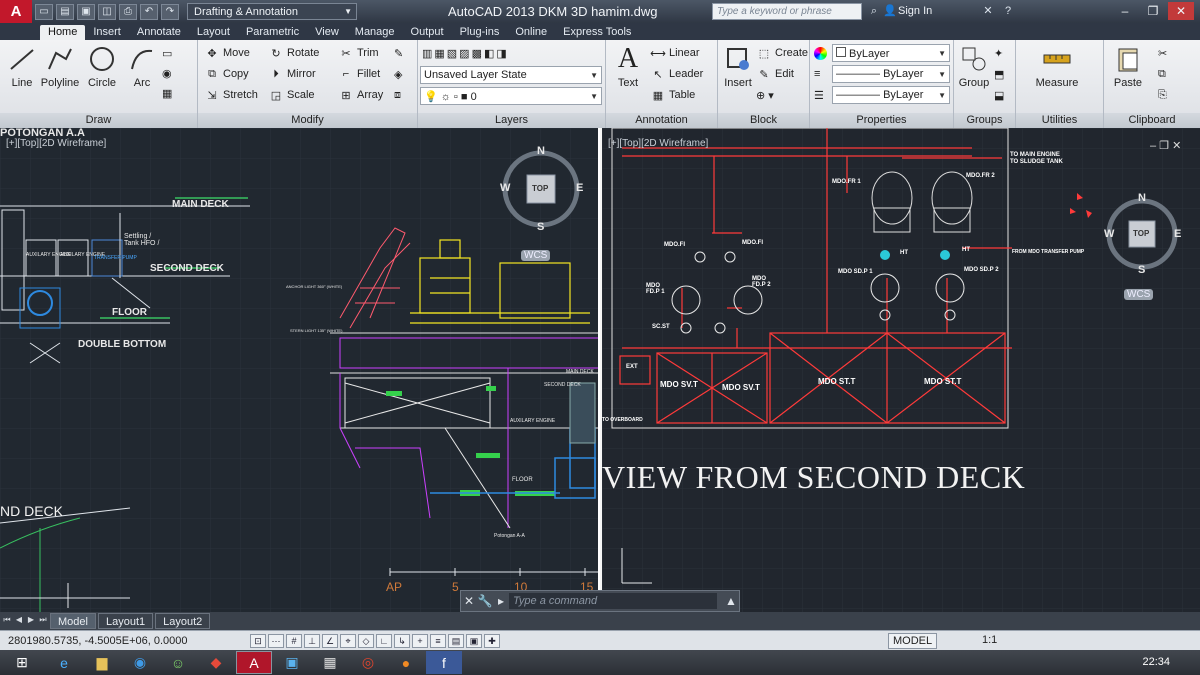 This screenshot has height=675, width=1200. I want to click on circle-button: Circle, so click(102, 66).